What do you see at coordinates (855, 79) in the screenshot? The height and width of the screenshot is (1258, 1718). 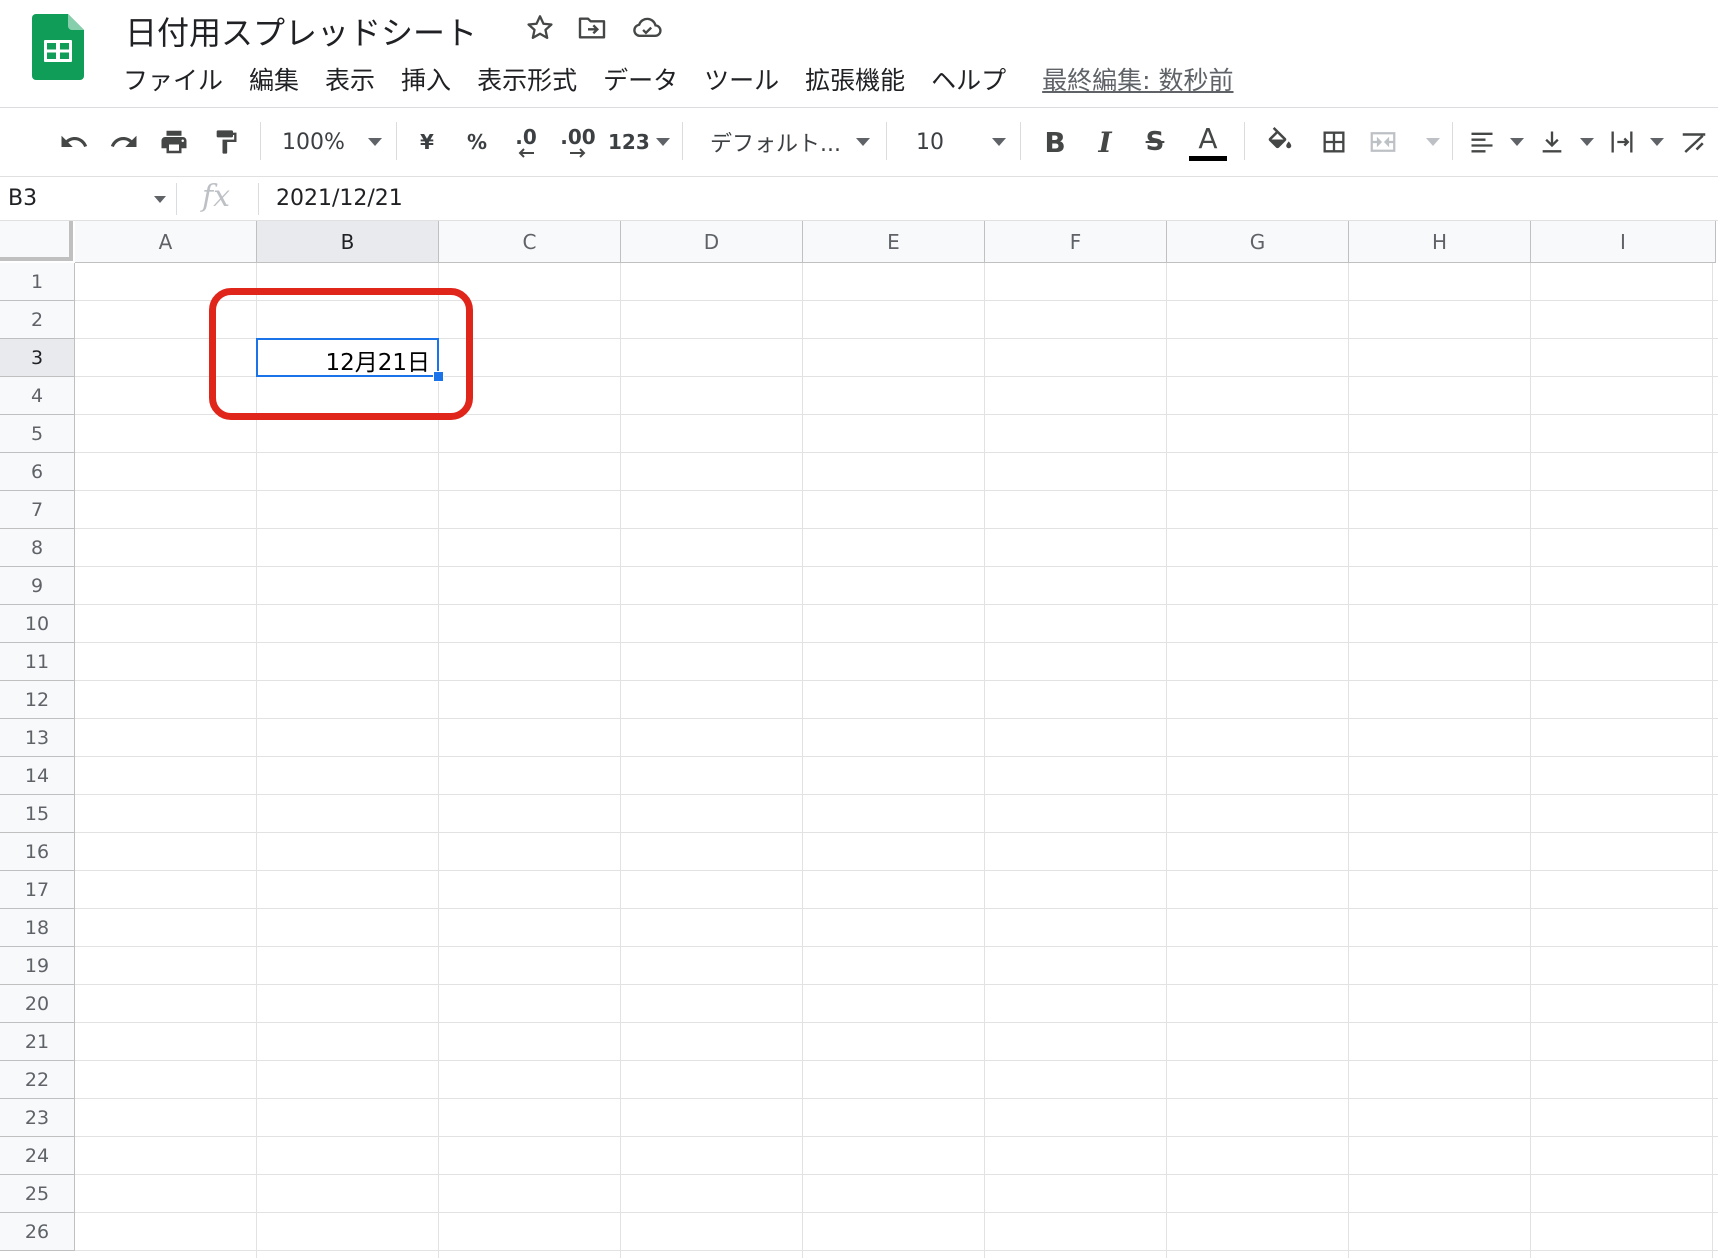 I see `menu-extensions: 拡張機能` at bounding box center [855, 79].